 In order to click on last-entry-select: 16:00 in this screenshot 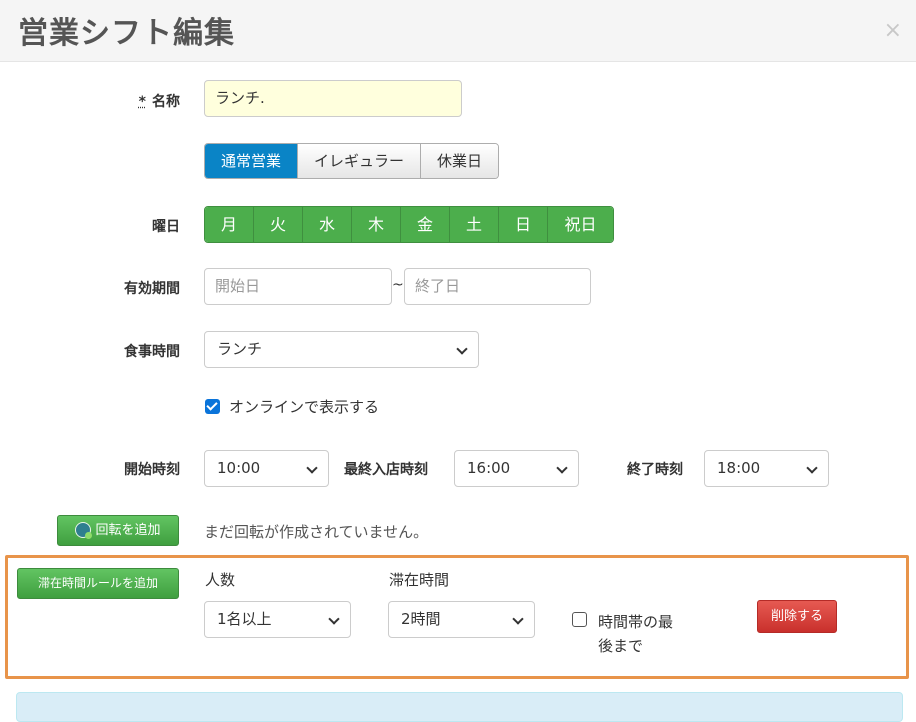, I will do `click(516, 468)`.